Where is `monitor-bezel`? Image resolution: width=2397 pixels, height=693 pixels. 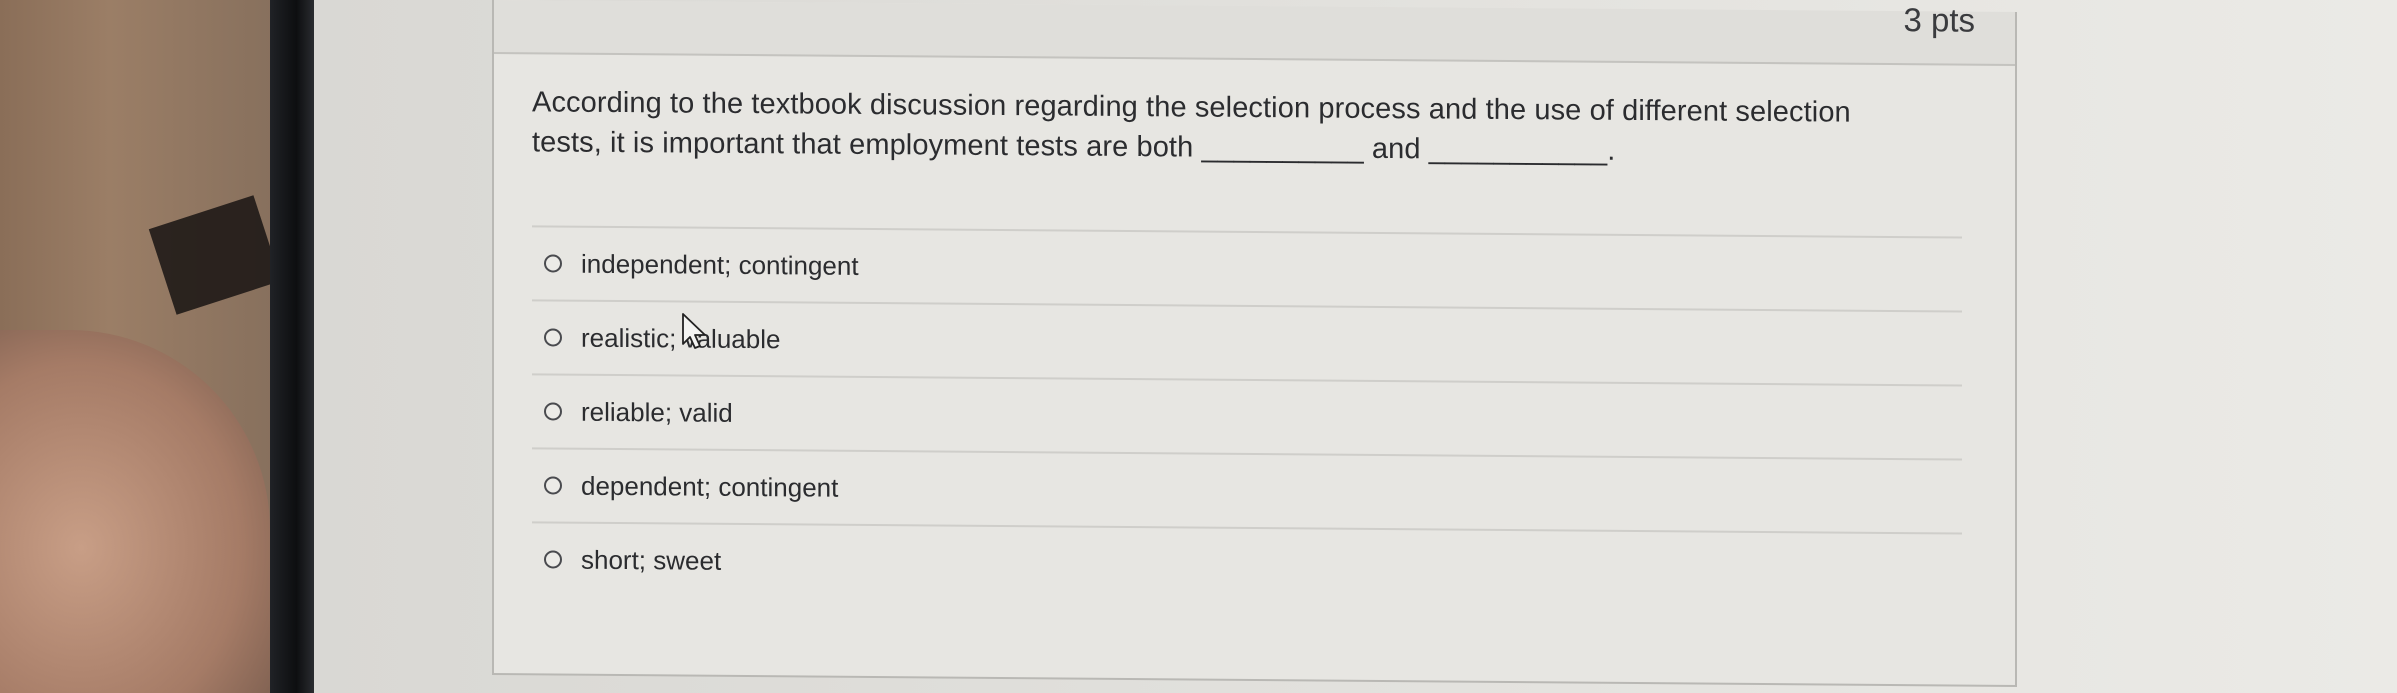 monitor-bezel is located at coordinates (292, 346).